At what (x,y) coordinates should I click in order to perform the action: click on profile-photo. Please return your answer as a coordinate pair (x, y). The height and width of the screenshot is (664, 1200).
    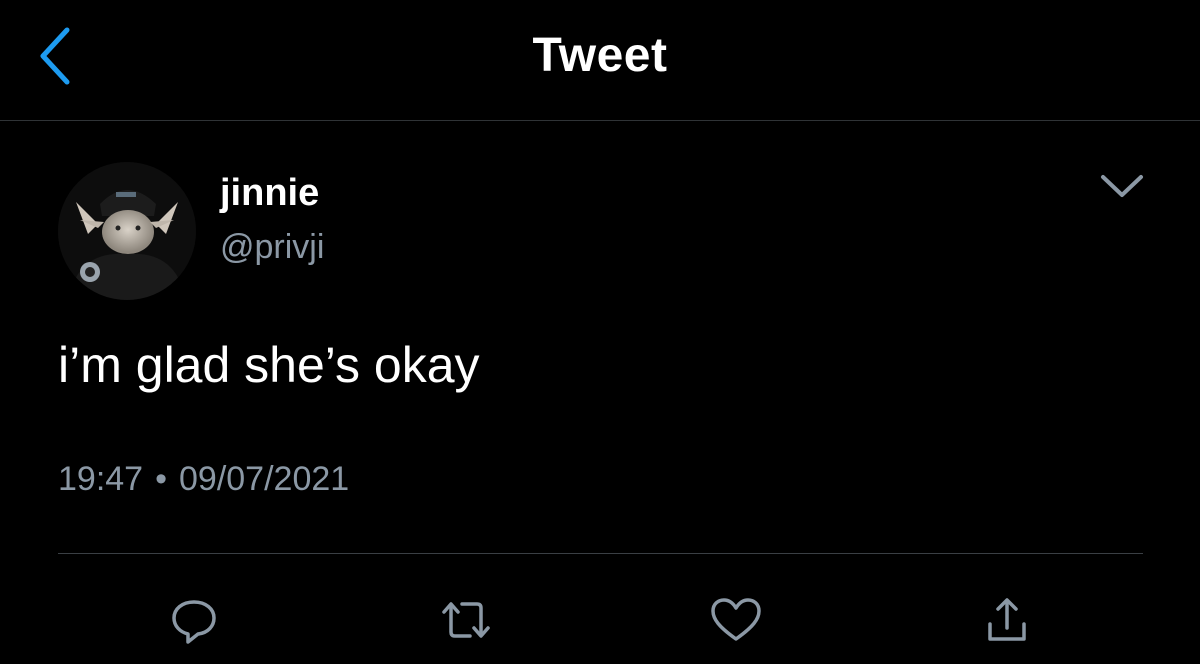
    Looking at the image, I should click on (127, 231).